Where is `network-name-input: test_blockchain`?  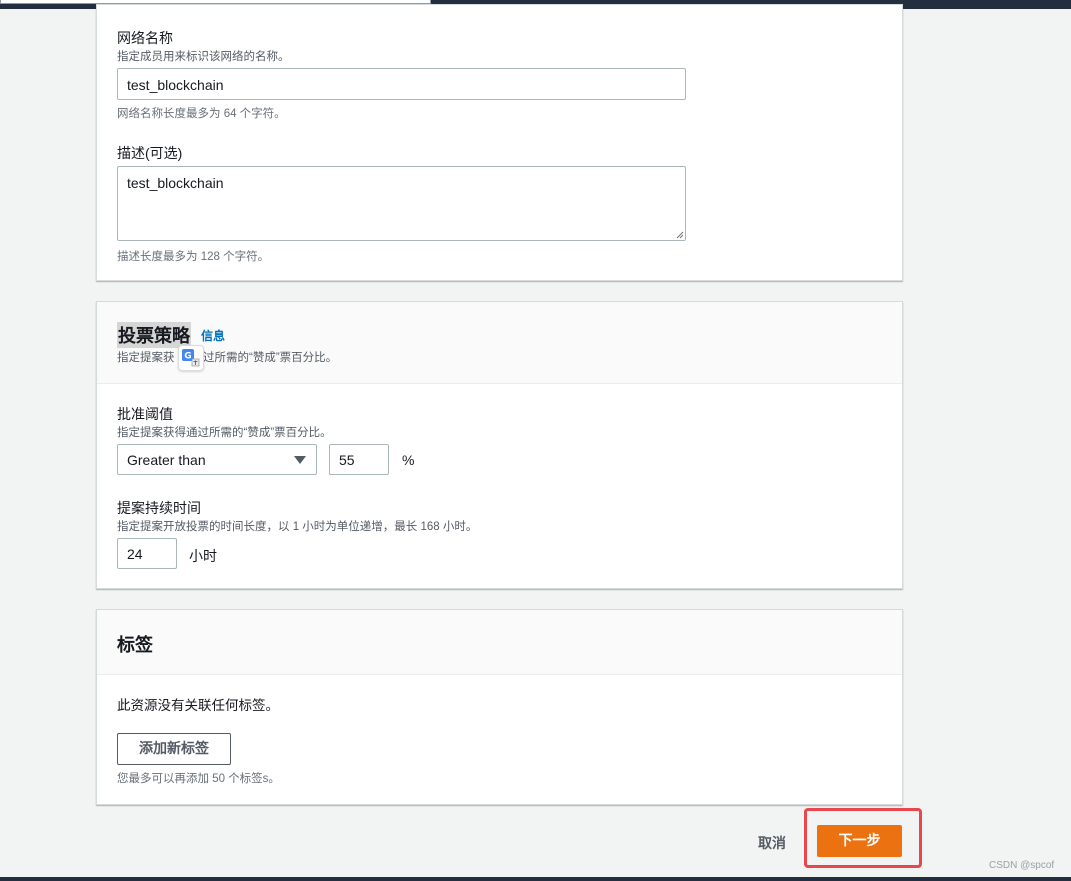 network-name-input: test_blockchain is located at coordinates (401, 84).